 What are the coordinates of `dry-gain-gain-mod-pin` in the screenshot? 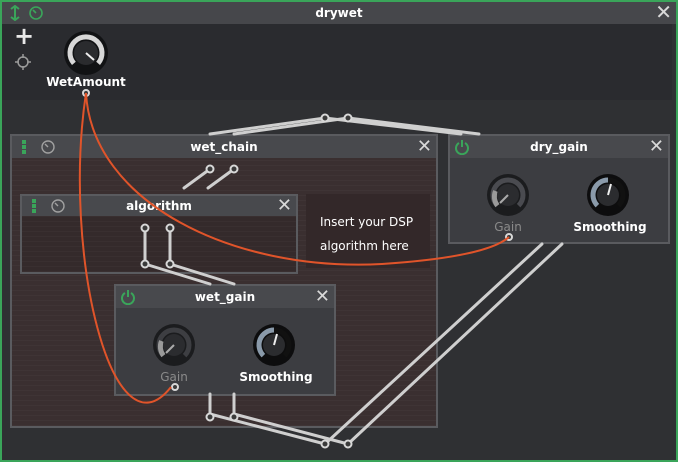 It's located at (509, 237).